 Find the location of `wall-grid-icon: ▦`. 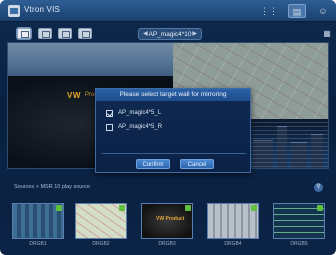

wall-grid-icon: ▦ is located at coordinates (327, 33).